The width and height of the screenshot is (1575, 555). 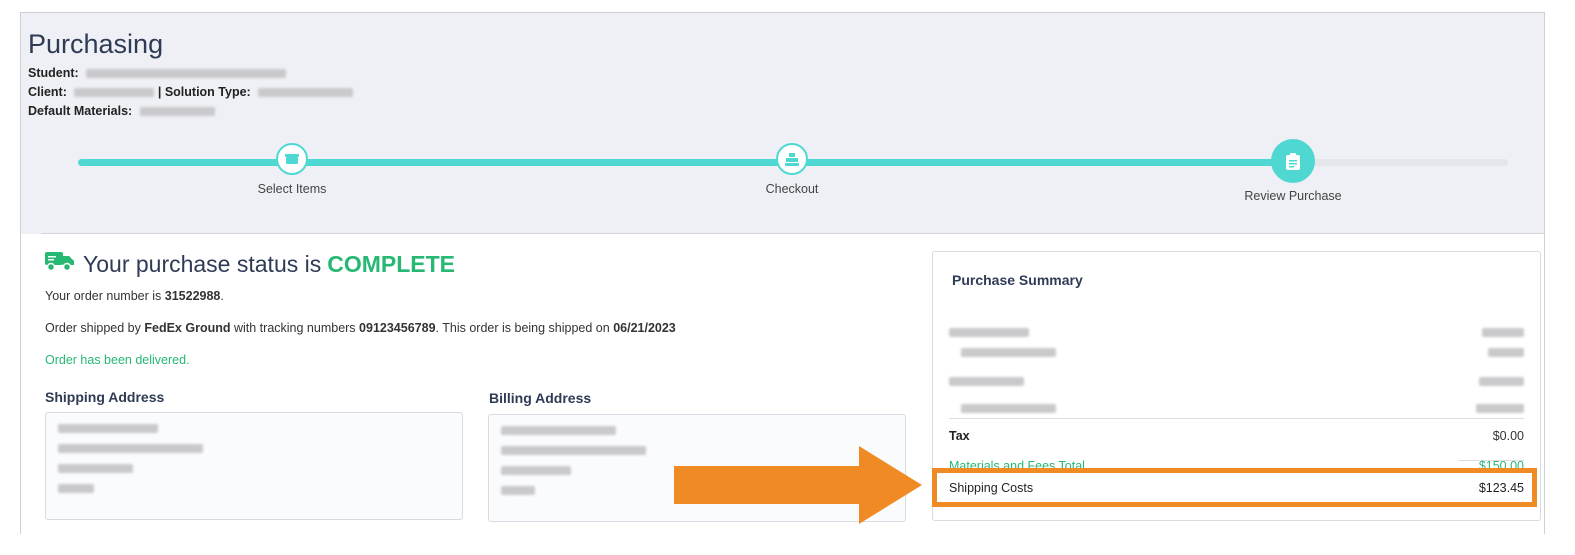 I want to click on shipping-address-heading: Shipping Address, so click(x=105, y=397).